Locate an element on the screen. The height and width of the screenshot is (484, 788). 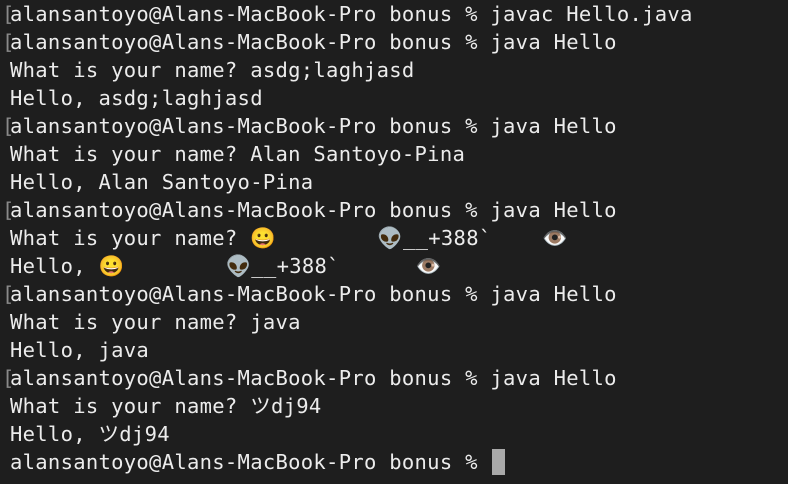
terminal-line: Hello, asdg;laghjasd is located at coordinates (132, 98).